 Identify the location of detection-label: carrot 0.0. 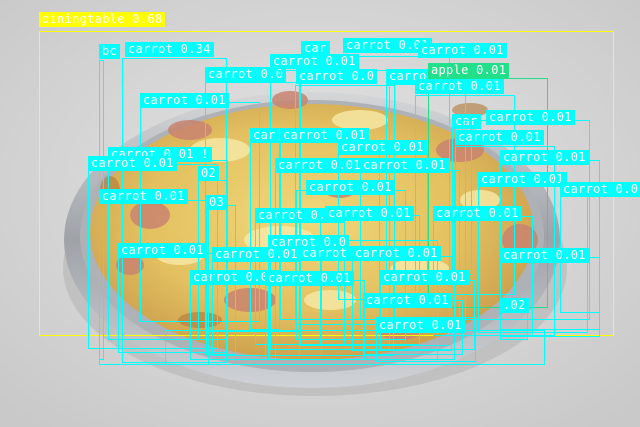
(337, 76).